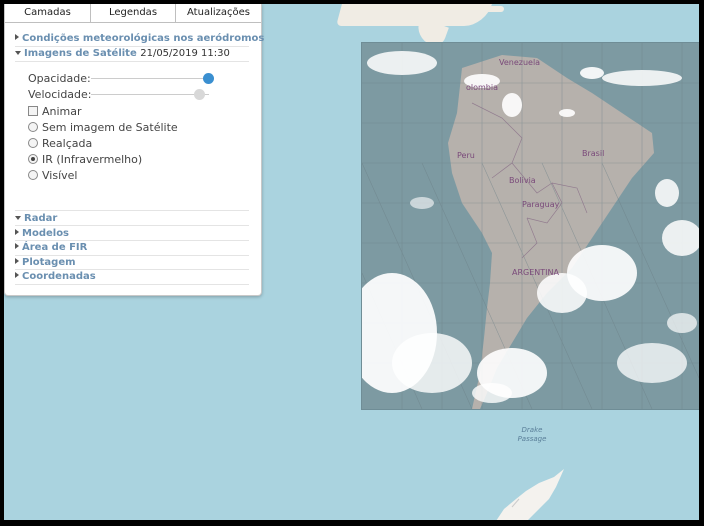 Image resolution: width=704 pixels, height=526 pixels. What do you see at coordinates (60, 175) in the screenshot?
I see `option-visivel-label: Visível` at bounding box center [60, 175].